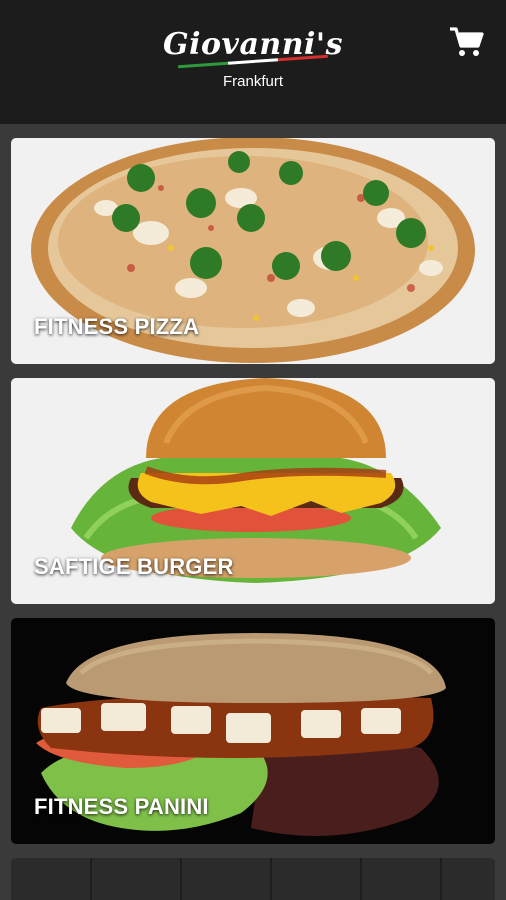  I want to click on category-label: SAFTIGE BURGER, so click(134, 566).